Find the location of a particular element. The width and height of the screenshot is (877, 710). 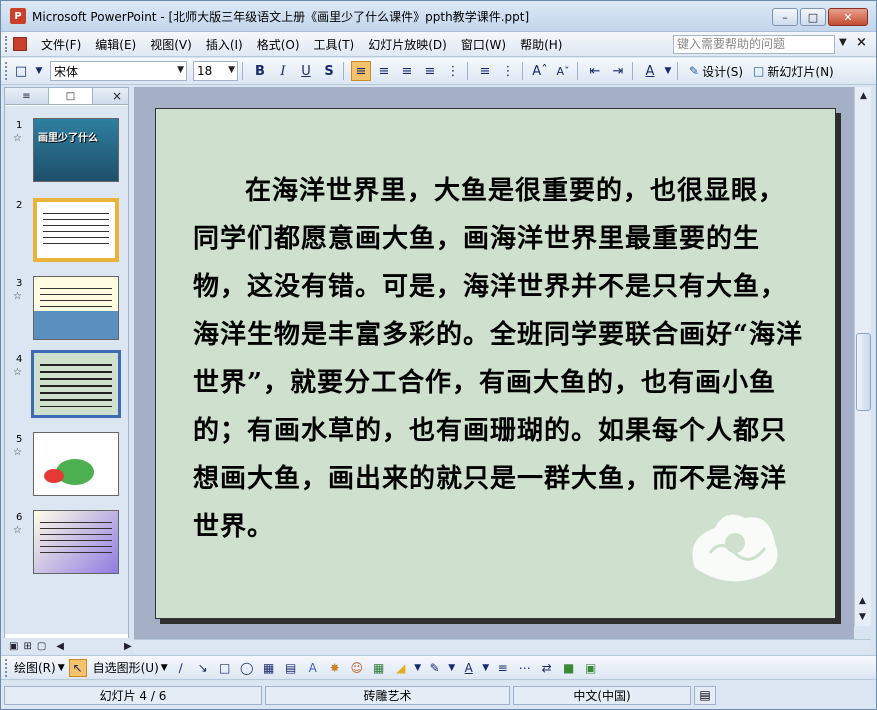

line-icon: ∕ is located at coordinates (181, 668).